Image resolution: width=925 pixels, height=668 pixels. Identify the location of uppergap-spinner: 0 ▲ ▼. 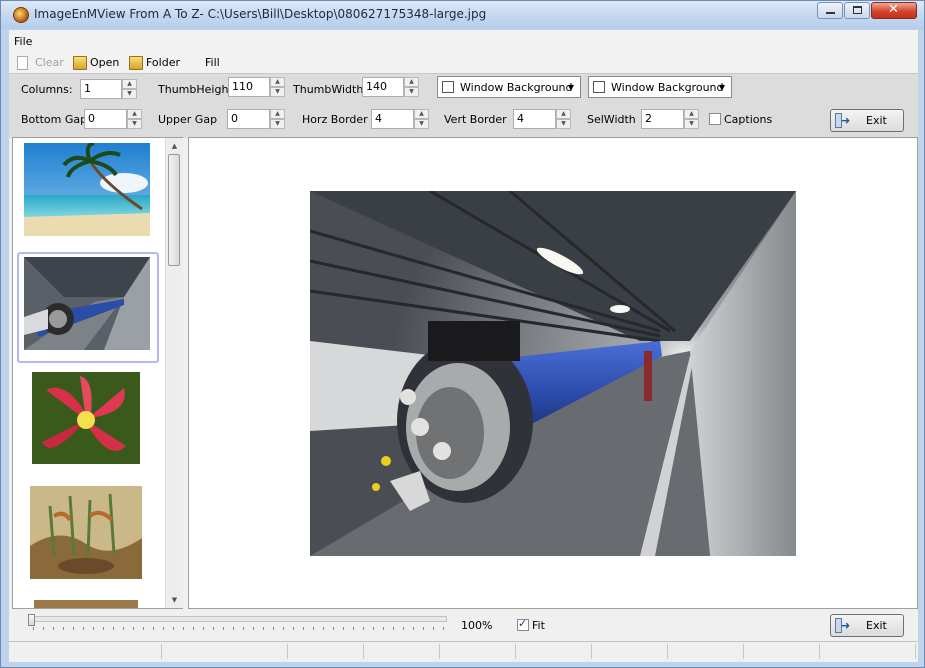
(256, 119).